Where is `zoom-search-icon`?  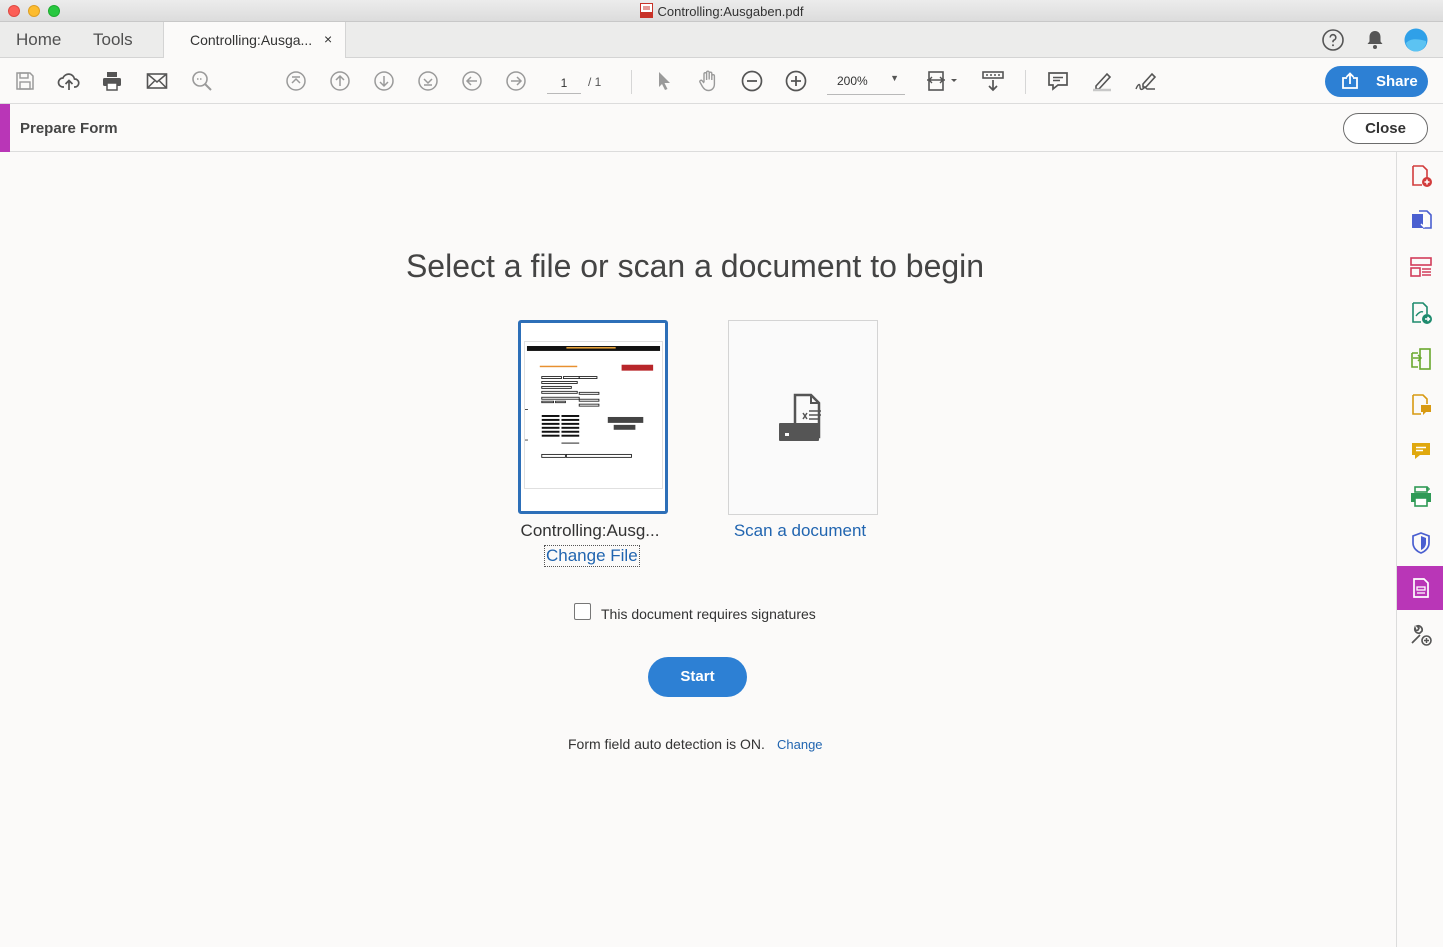
zoom-search-icon is located at coordinates (202, 81).